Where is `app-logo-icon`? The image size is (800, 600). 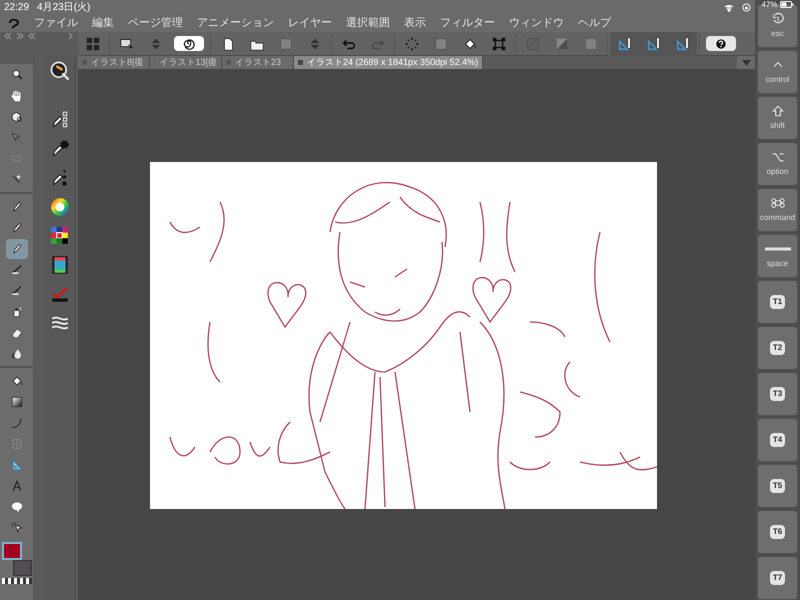 app-logo-icon is located at coordinates (14, 23).